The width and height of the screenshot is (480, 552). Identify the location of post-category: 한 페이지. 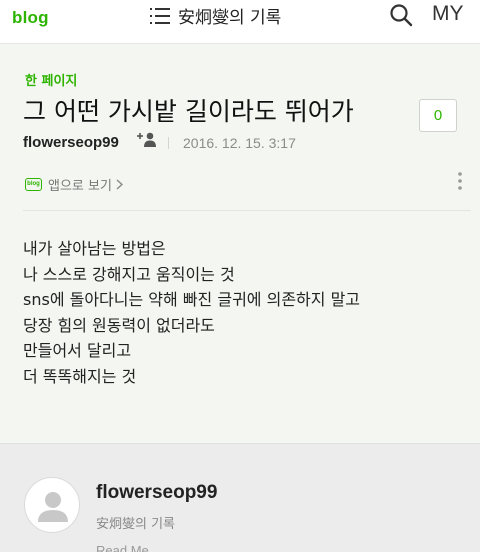
(51, 79).